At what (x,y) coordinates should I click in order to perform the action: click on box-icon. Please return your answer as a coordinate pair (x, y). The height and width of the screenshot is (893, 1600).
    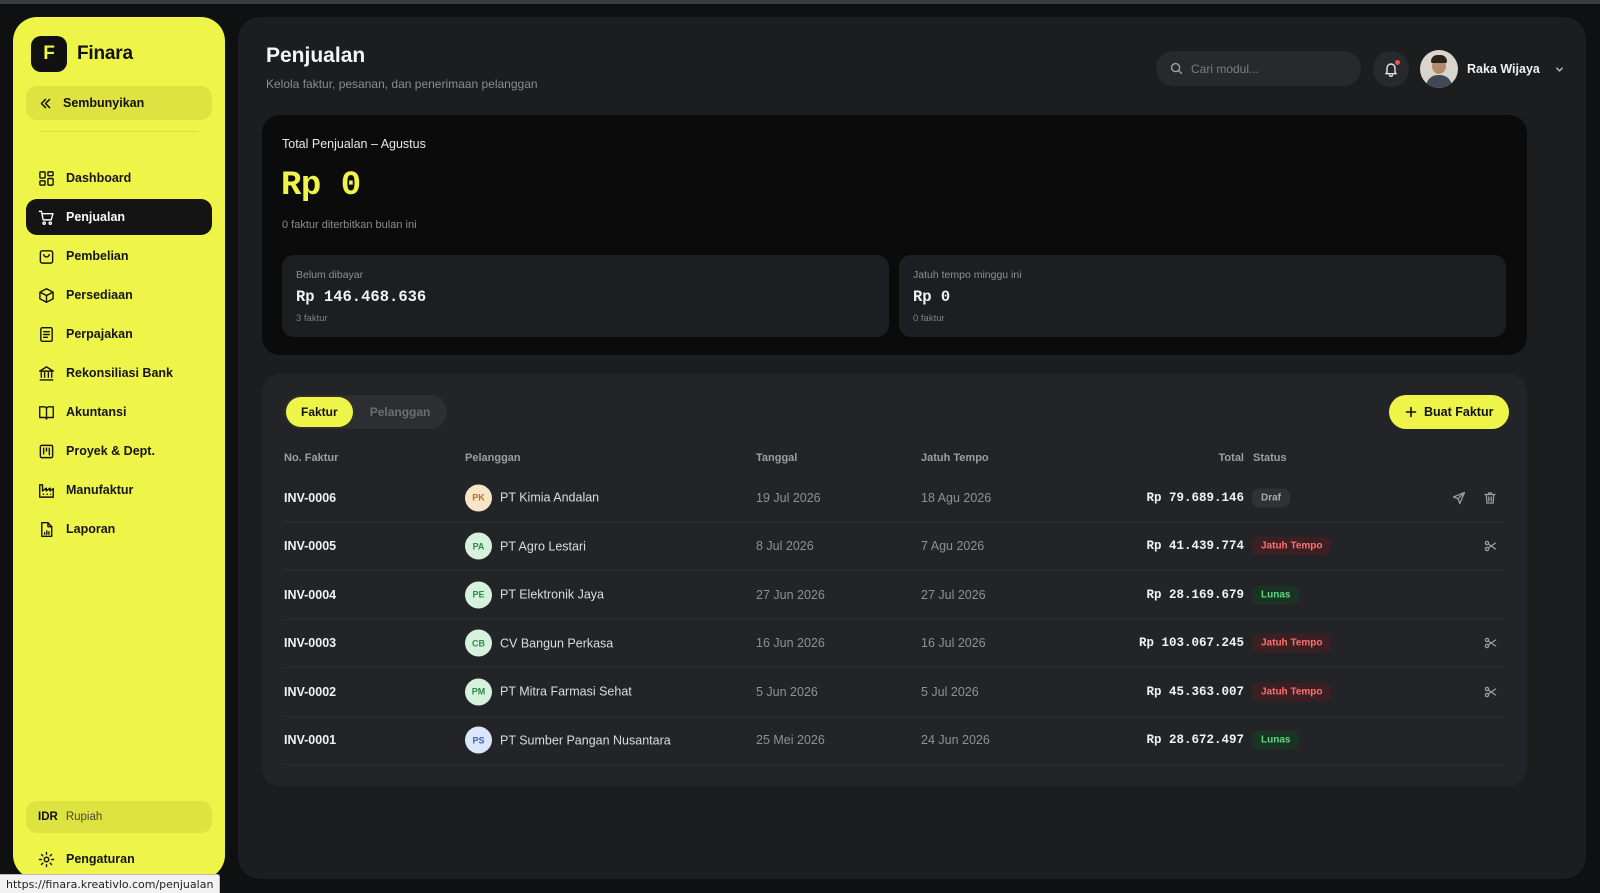
    Looking at the image, I should click on (46, 295).